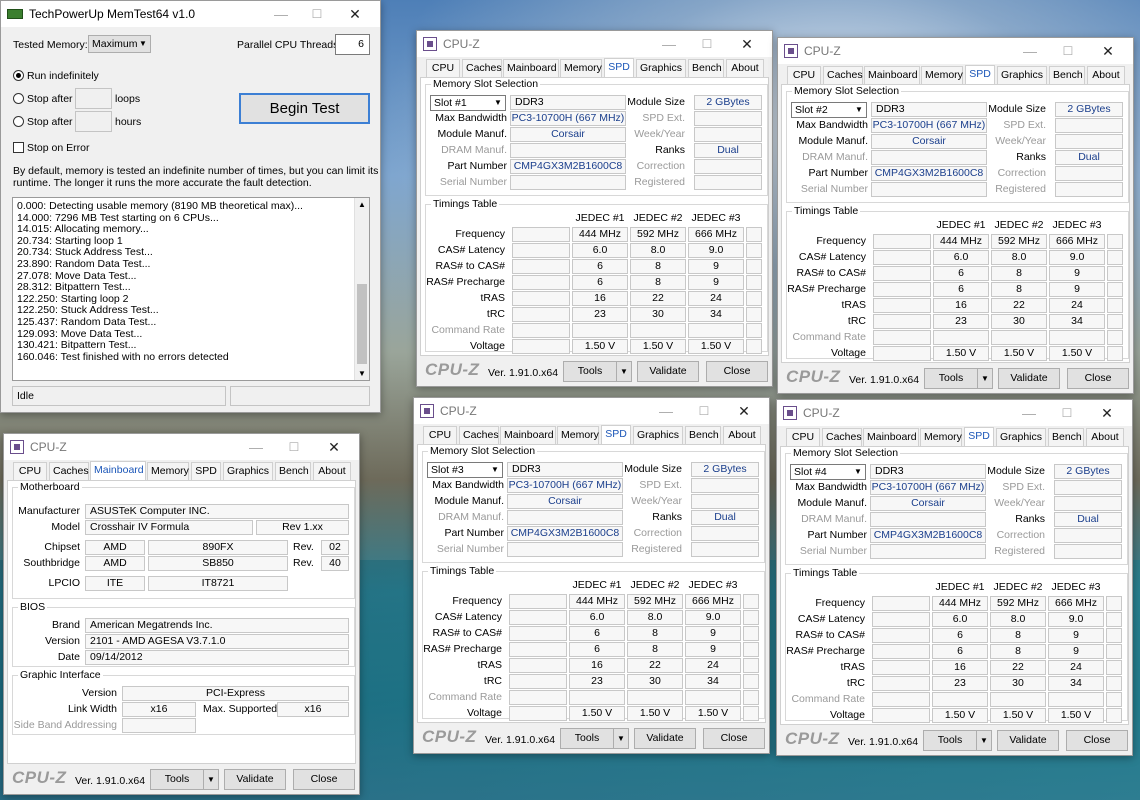  What do you see at coordinates (362, 373) in the screenshot?
I see `scroll-down-icon: ▼` at bounding box center [362, 373].